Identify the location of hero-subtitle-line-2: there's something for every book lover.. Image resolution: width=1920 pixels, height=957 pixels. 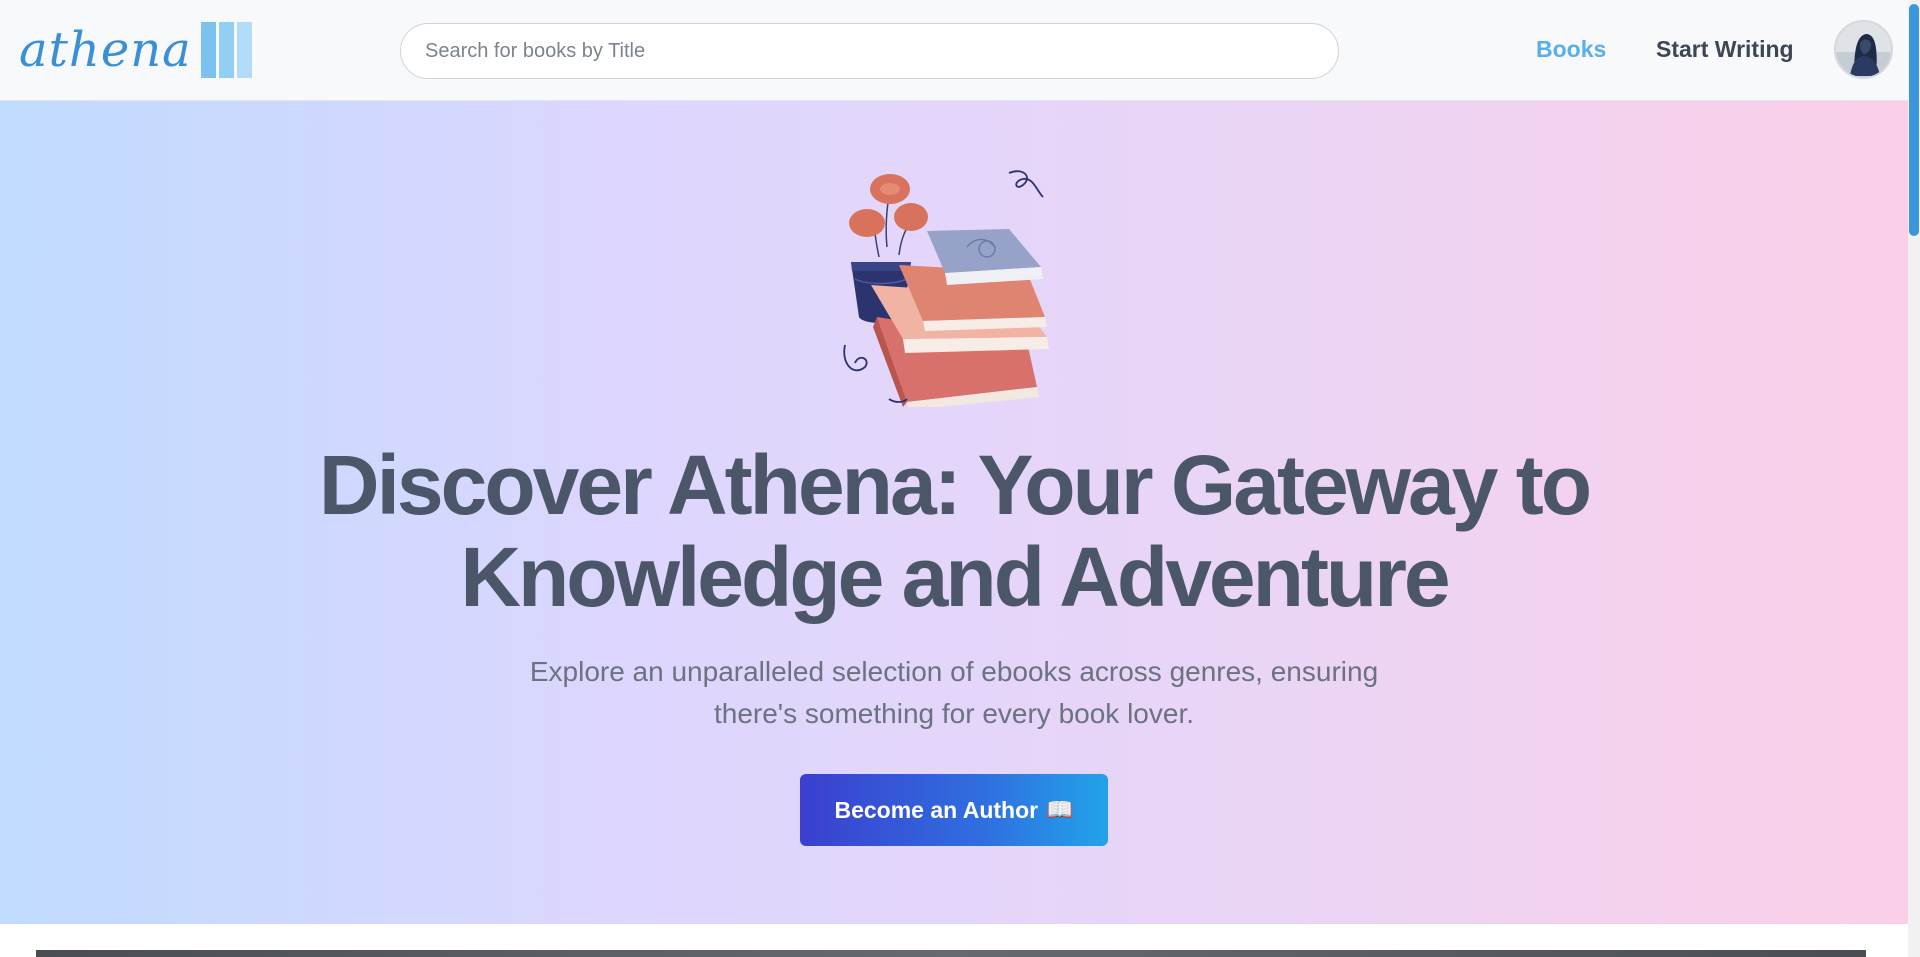
(954, 713).